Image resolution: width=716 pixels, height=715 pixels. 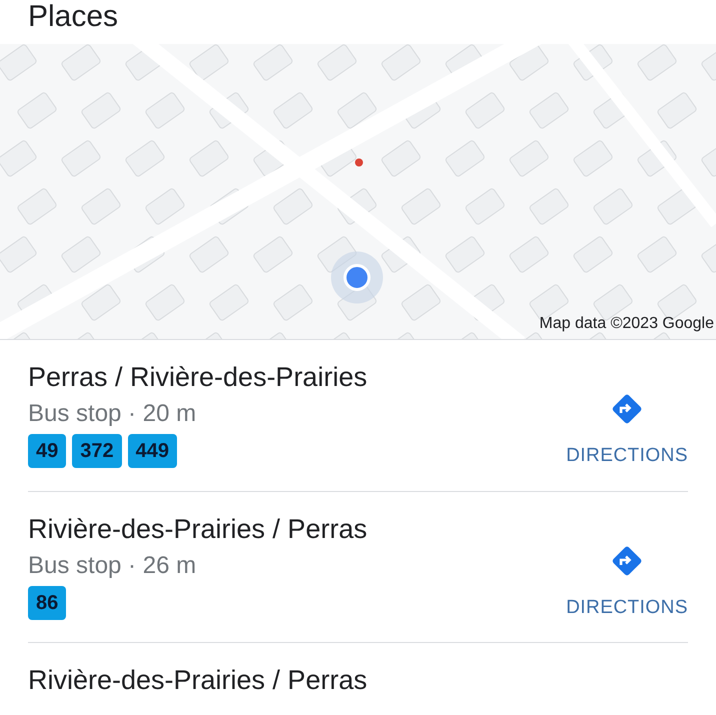 I want to click on route-number: 449, so click(x=152, y=451).